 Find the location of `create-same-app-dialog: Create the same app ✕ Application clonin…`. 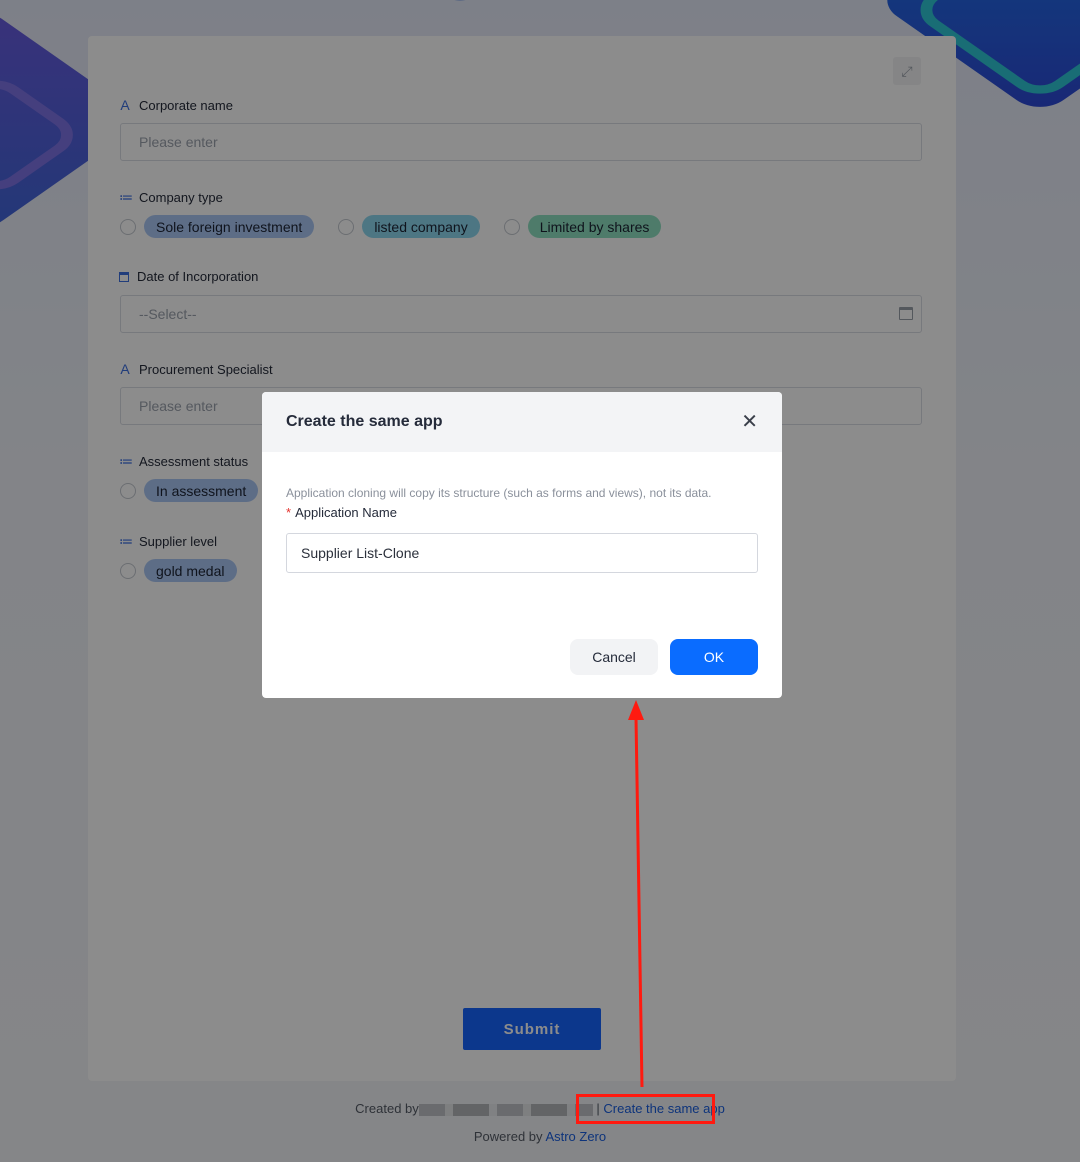

create-same-app-dialog: Create the same app ✕ Application clonin… is located at coordinates (522, 545).